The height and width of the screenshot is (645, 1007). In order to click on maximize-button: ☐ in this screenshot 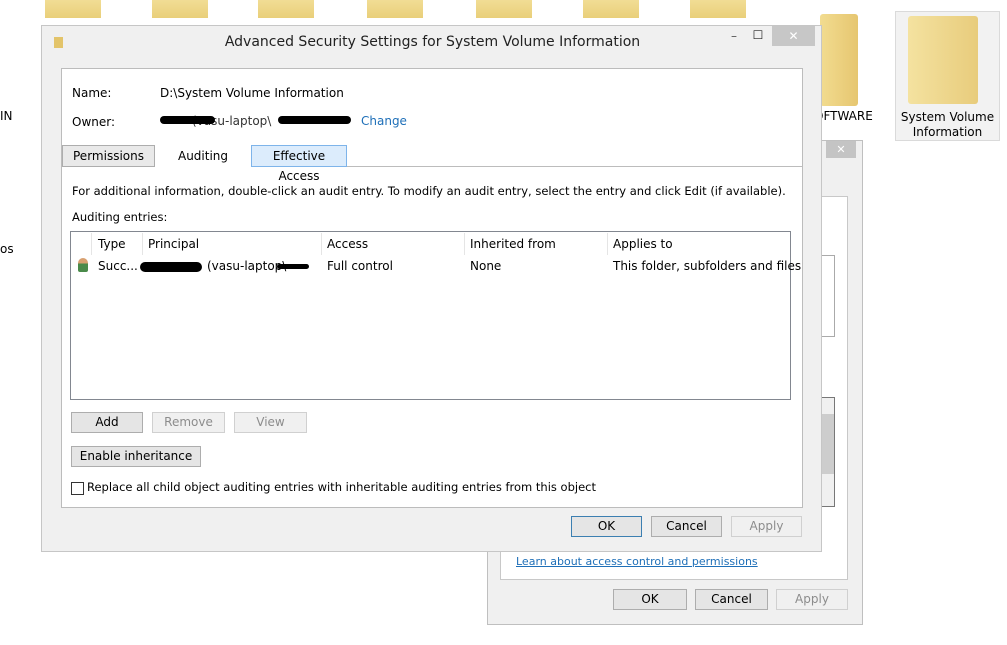, I will do `click(758, 35)`.